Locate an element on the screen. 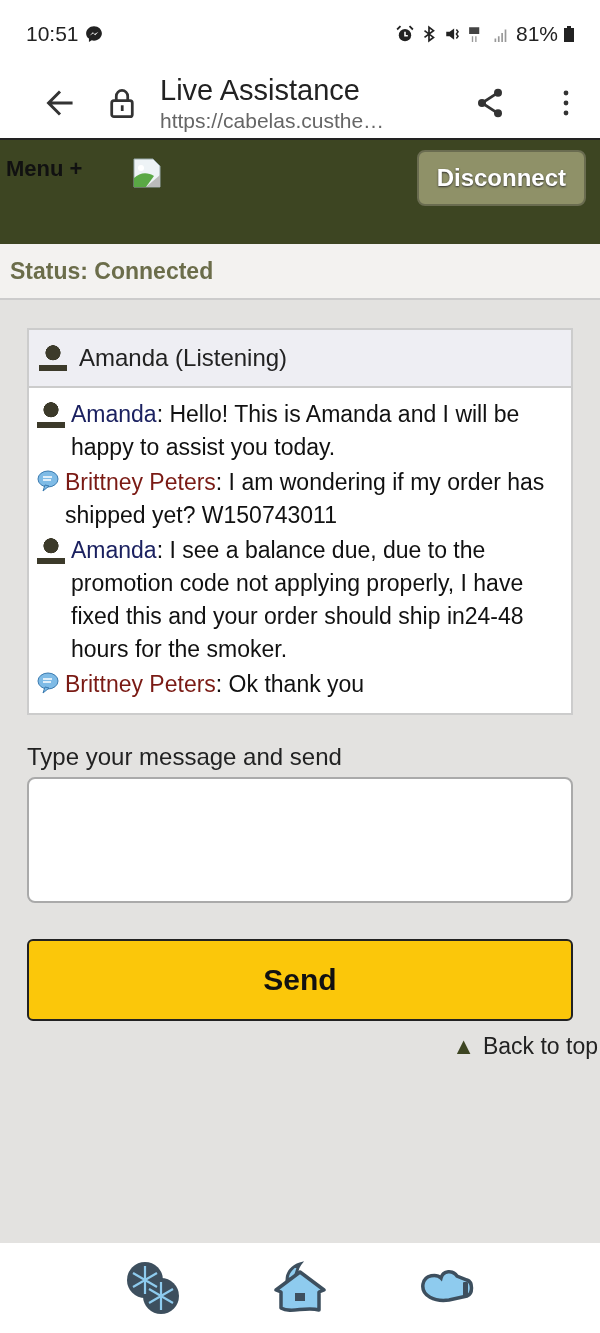 Image resolution: width=600 pixels, height=1333 pixels. send-button: Send is located at coordinates (300, 980).